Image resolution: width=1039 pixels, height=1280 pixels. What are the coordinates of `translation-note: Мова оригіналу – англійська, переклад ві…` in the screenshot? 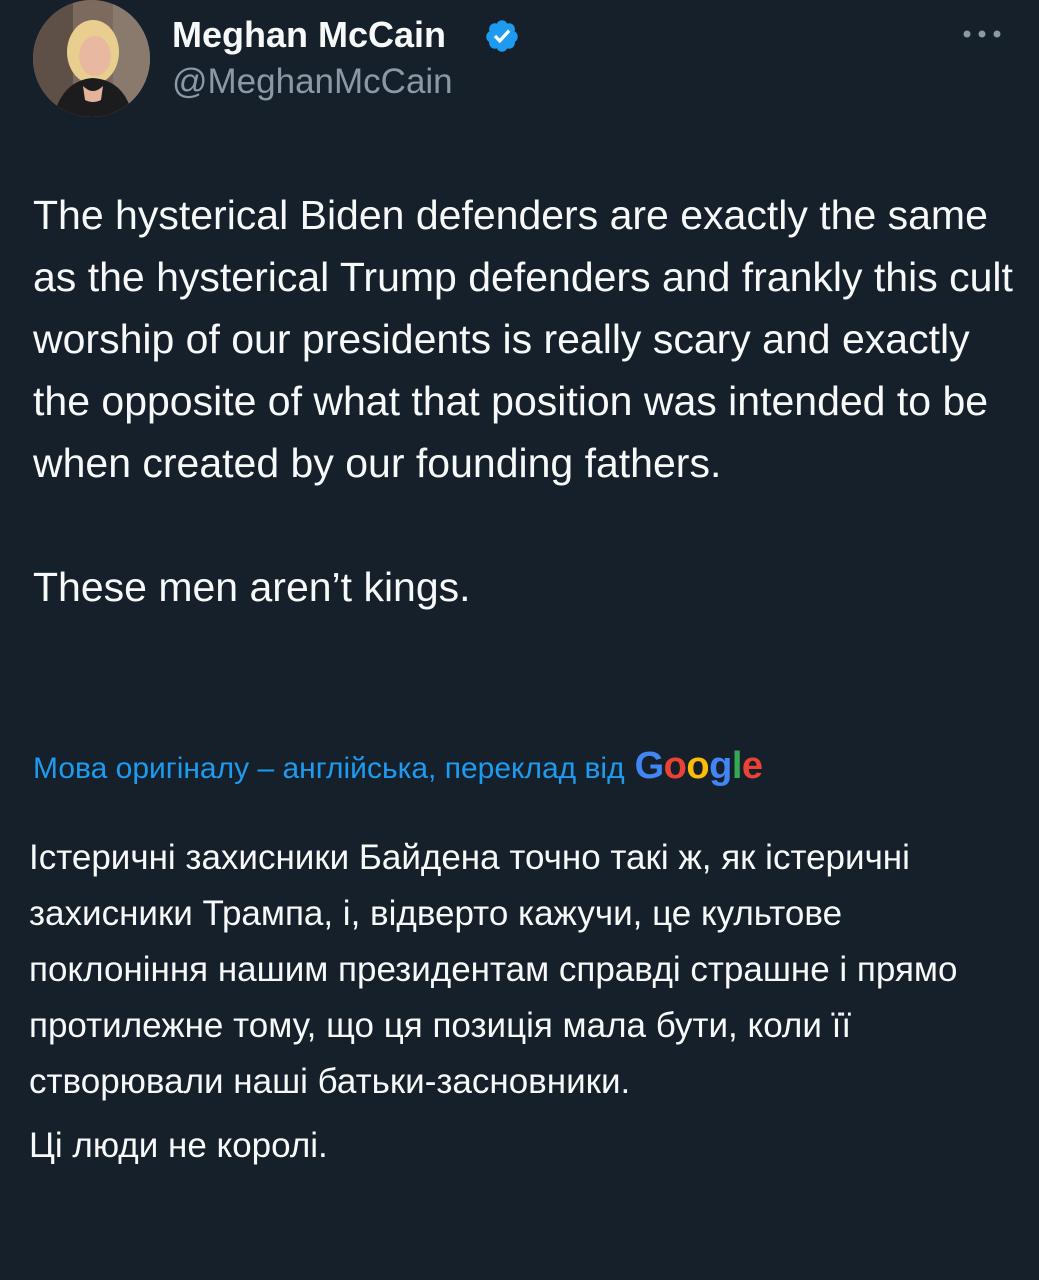 It's located at (398, 766).